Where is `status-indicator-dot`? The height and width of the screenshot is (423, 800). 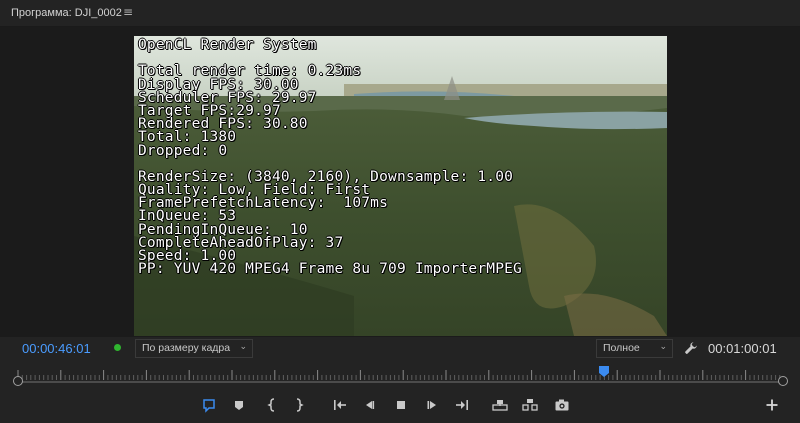
status-indicator-dot is located at coordinates (117, 347).